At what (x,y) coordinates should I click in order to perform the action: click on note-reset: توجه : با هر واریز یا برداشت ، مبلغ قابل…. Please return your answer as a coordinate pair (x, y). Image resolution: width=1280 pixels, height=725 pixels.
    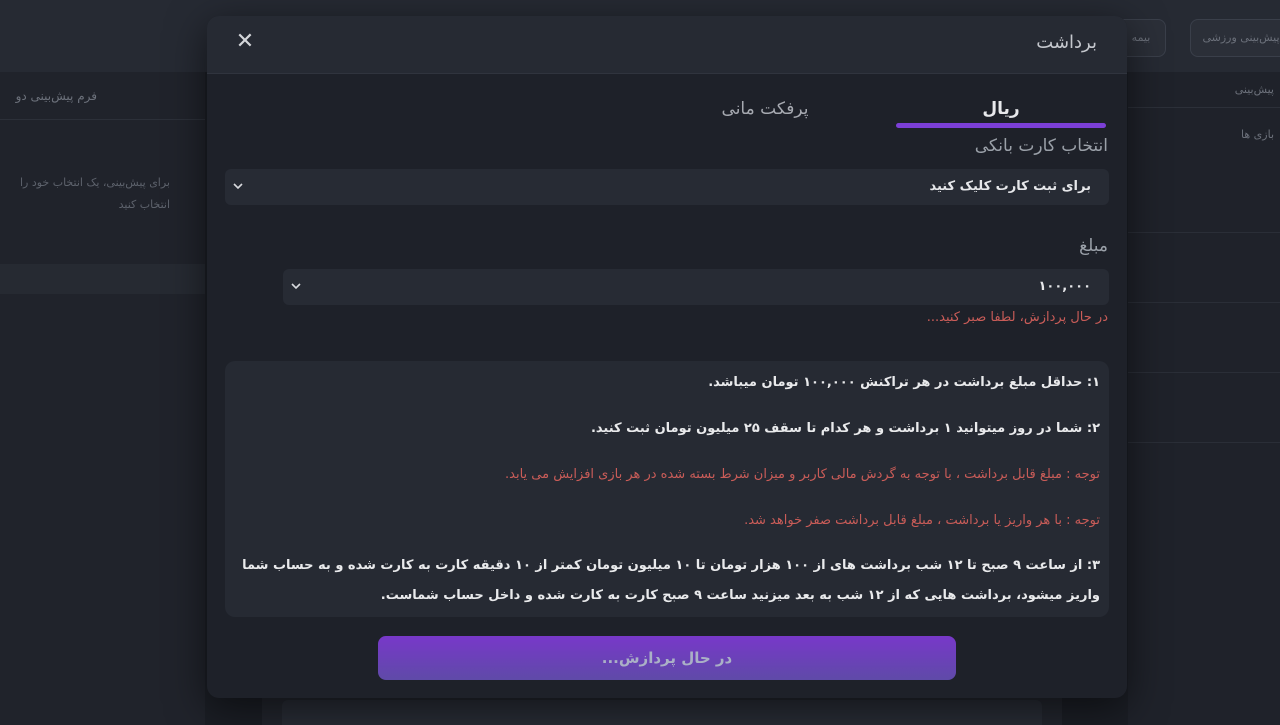
    Looking at the image, I should click on (922, 520).